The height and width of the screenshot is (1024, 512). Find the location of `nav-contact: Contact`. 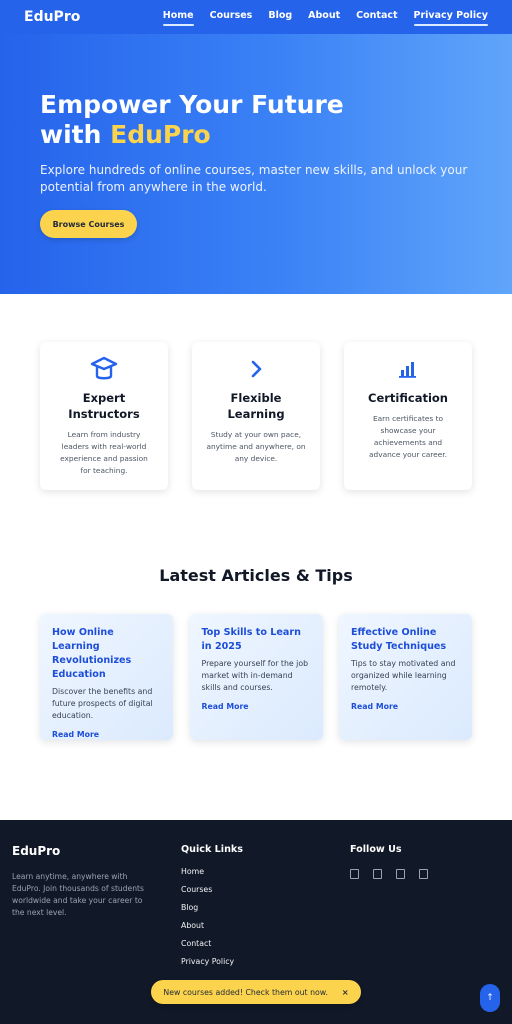

nav-contact: Contact is located at coordinates (376, 17).